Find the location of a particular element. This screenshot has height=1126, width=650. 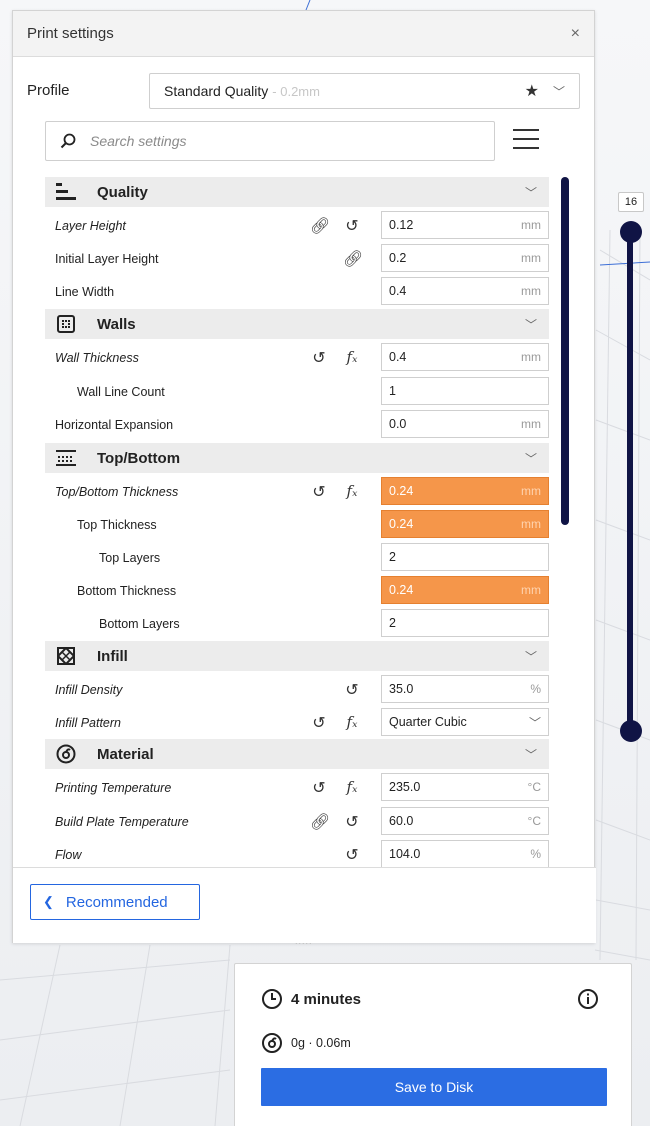

bottom-thickness-field: 0.24 mm is located at coordinates (465, 590).